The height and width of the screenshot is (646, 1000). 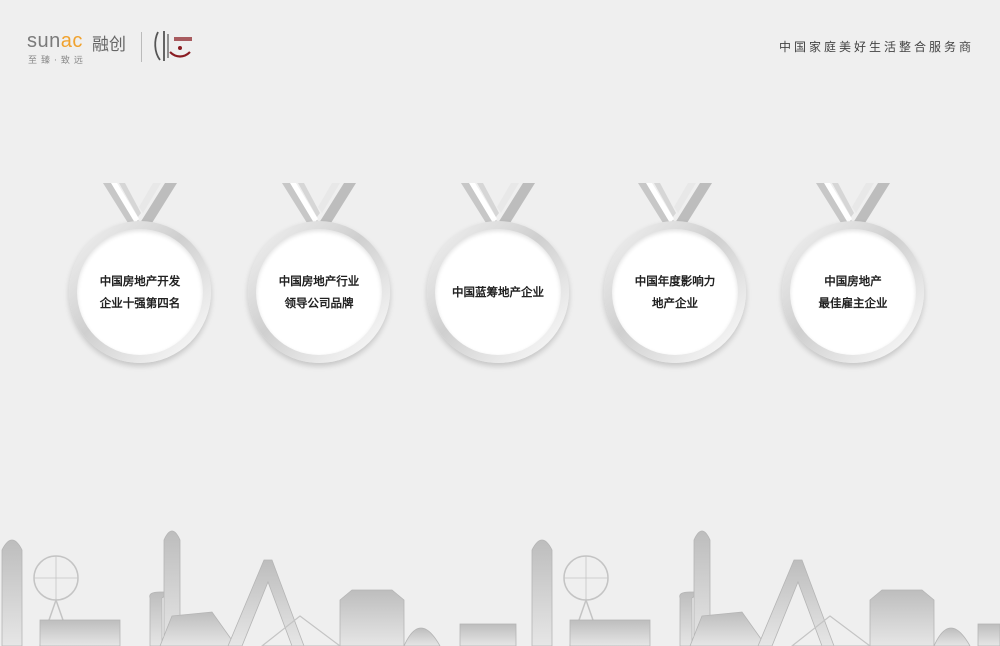 I want to click on medal-text-line1: 中国蓝筹地产企业, so click(x=498, y=292).